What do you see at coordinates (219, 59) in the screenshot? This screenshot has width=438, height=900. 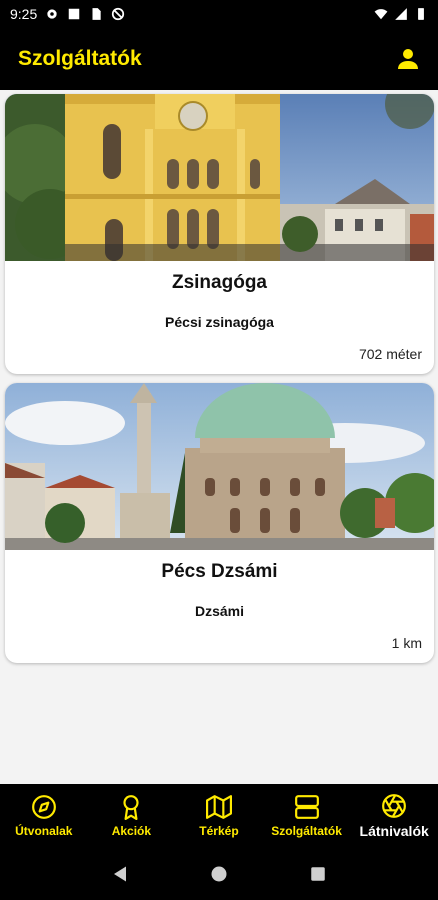 I see `app-bar: Szolgáltatók` at bounding box center [219, 59].